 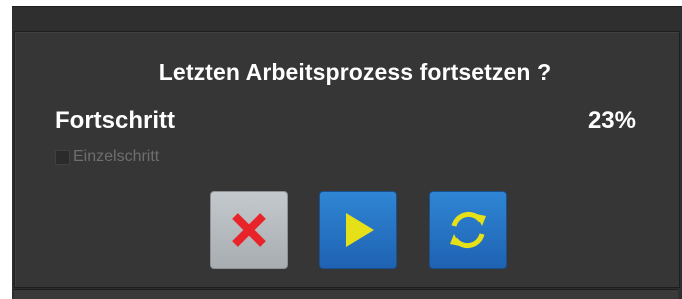 I want to click on restart-button, so click(x=468, y=230).